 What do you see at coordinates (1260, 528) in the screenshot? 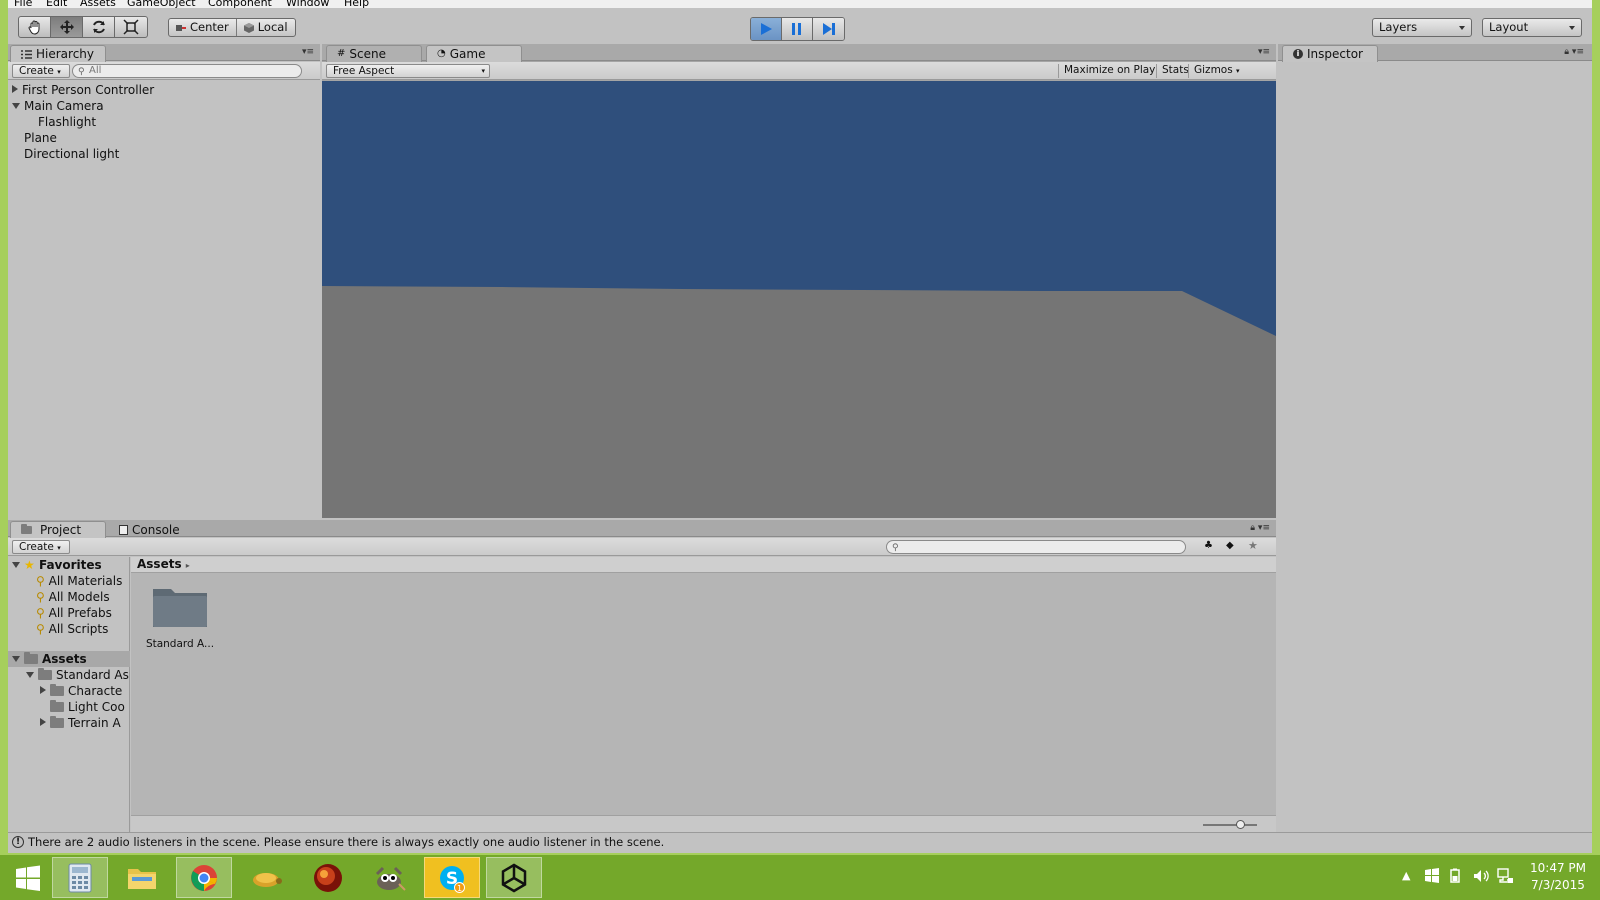
I see `panel-menu-icon: 🔒︎ ▾≡` at bounding box center [1260, 528].